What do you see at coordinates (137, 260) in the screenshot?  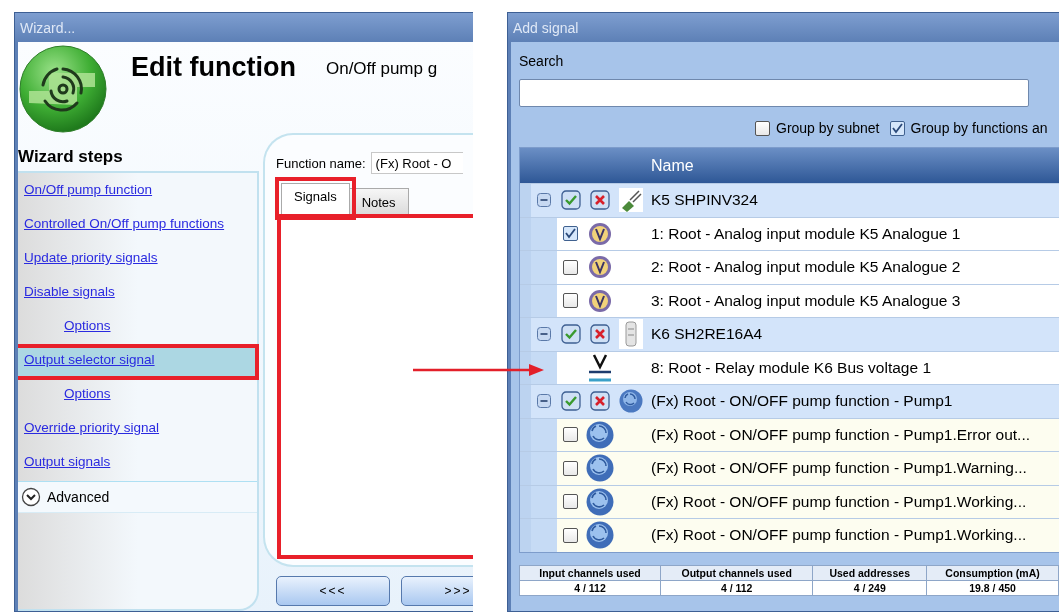 I see `wizard-step-link: Update priority signals` at bounding box center [137, 260].